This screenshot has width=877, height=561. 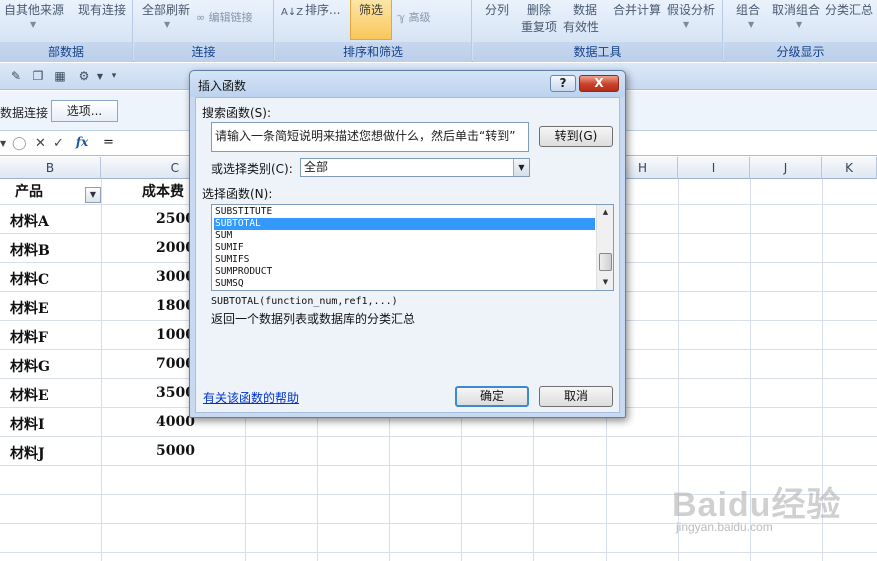 What do you see at coordinates (576, 136) in the screenshot?
I see `go-button: 转到(G)` at bounding box center [576, 136].